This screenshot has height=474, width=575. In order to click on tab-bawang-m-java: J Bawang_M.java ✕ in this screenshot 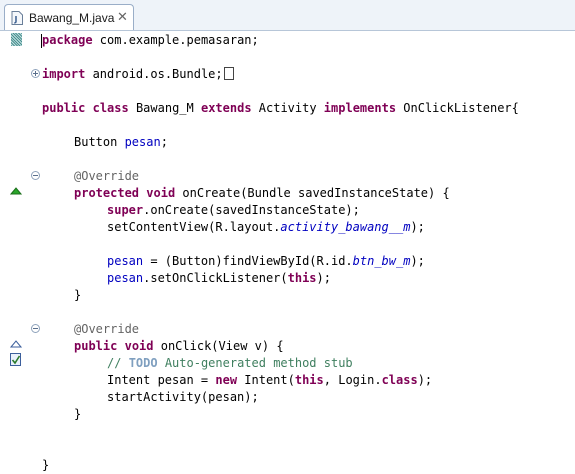, I will do `click(69, 17)`.